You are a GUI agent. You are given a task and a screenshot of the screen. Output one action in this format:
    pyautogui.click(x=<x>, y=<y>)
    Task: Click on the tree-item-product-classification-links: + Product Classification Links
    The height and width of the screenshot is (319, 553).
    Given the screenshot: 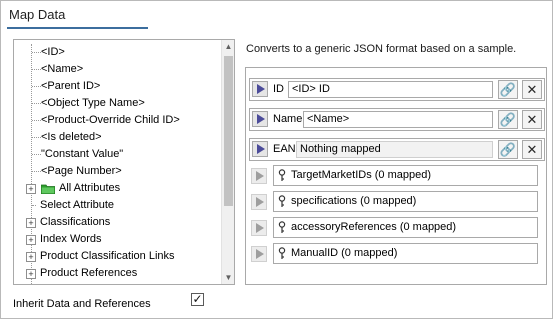 What is the action you would take?
    pyautogui.click(x=117, y=256)
    